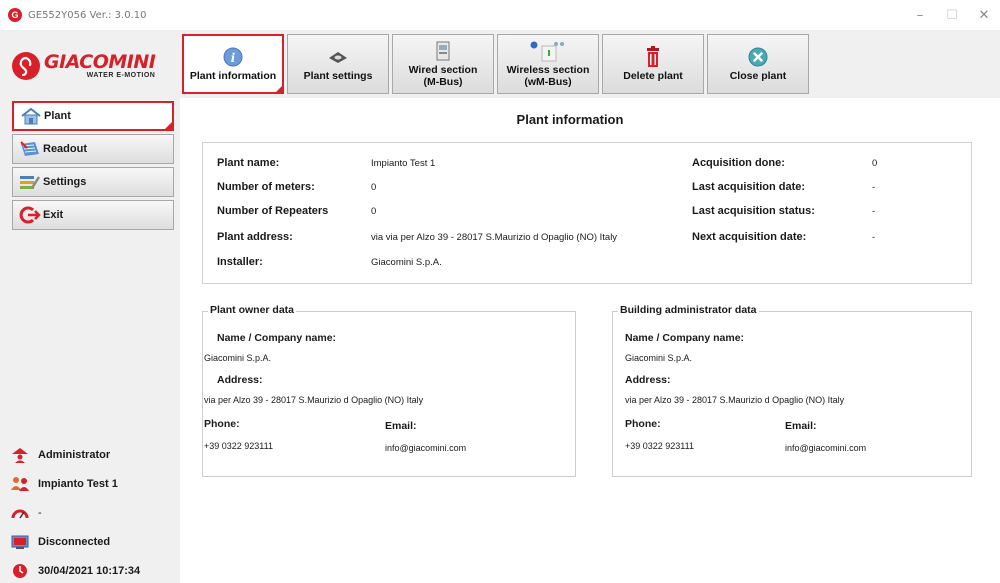  Describe the element at coordinates (500, 15) in the screenshot. I see `title-bar: G GE552Y056 Ver.: 3.0.10 – ☐ ✕` at that location.